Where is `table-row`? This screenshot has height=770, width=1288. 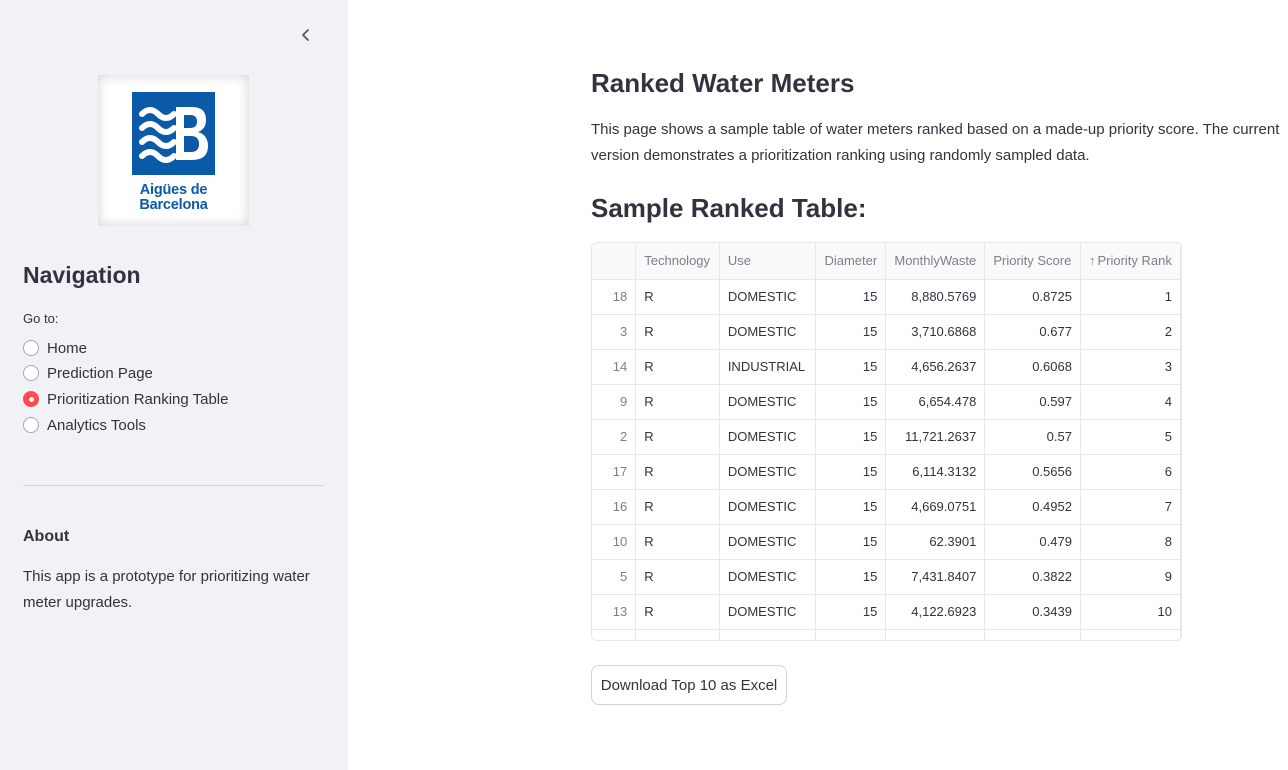
table-row is located at coordinates (886, 634).